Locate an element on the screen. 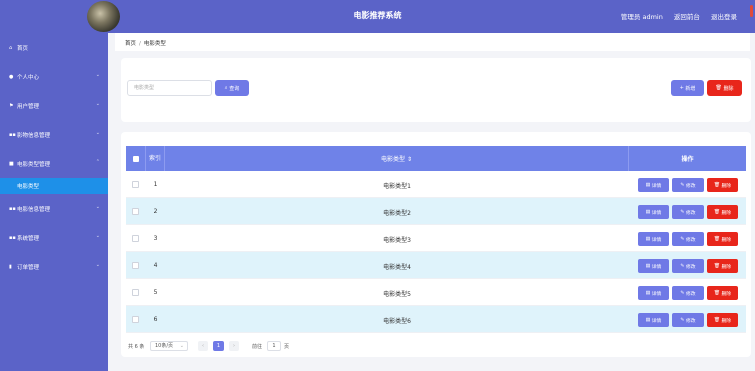 This screenshot has height=371, width=755. page-size-value: 10条/页 is located at coordinates (164, 346).